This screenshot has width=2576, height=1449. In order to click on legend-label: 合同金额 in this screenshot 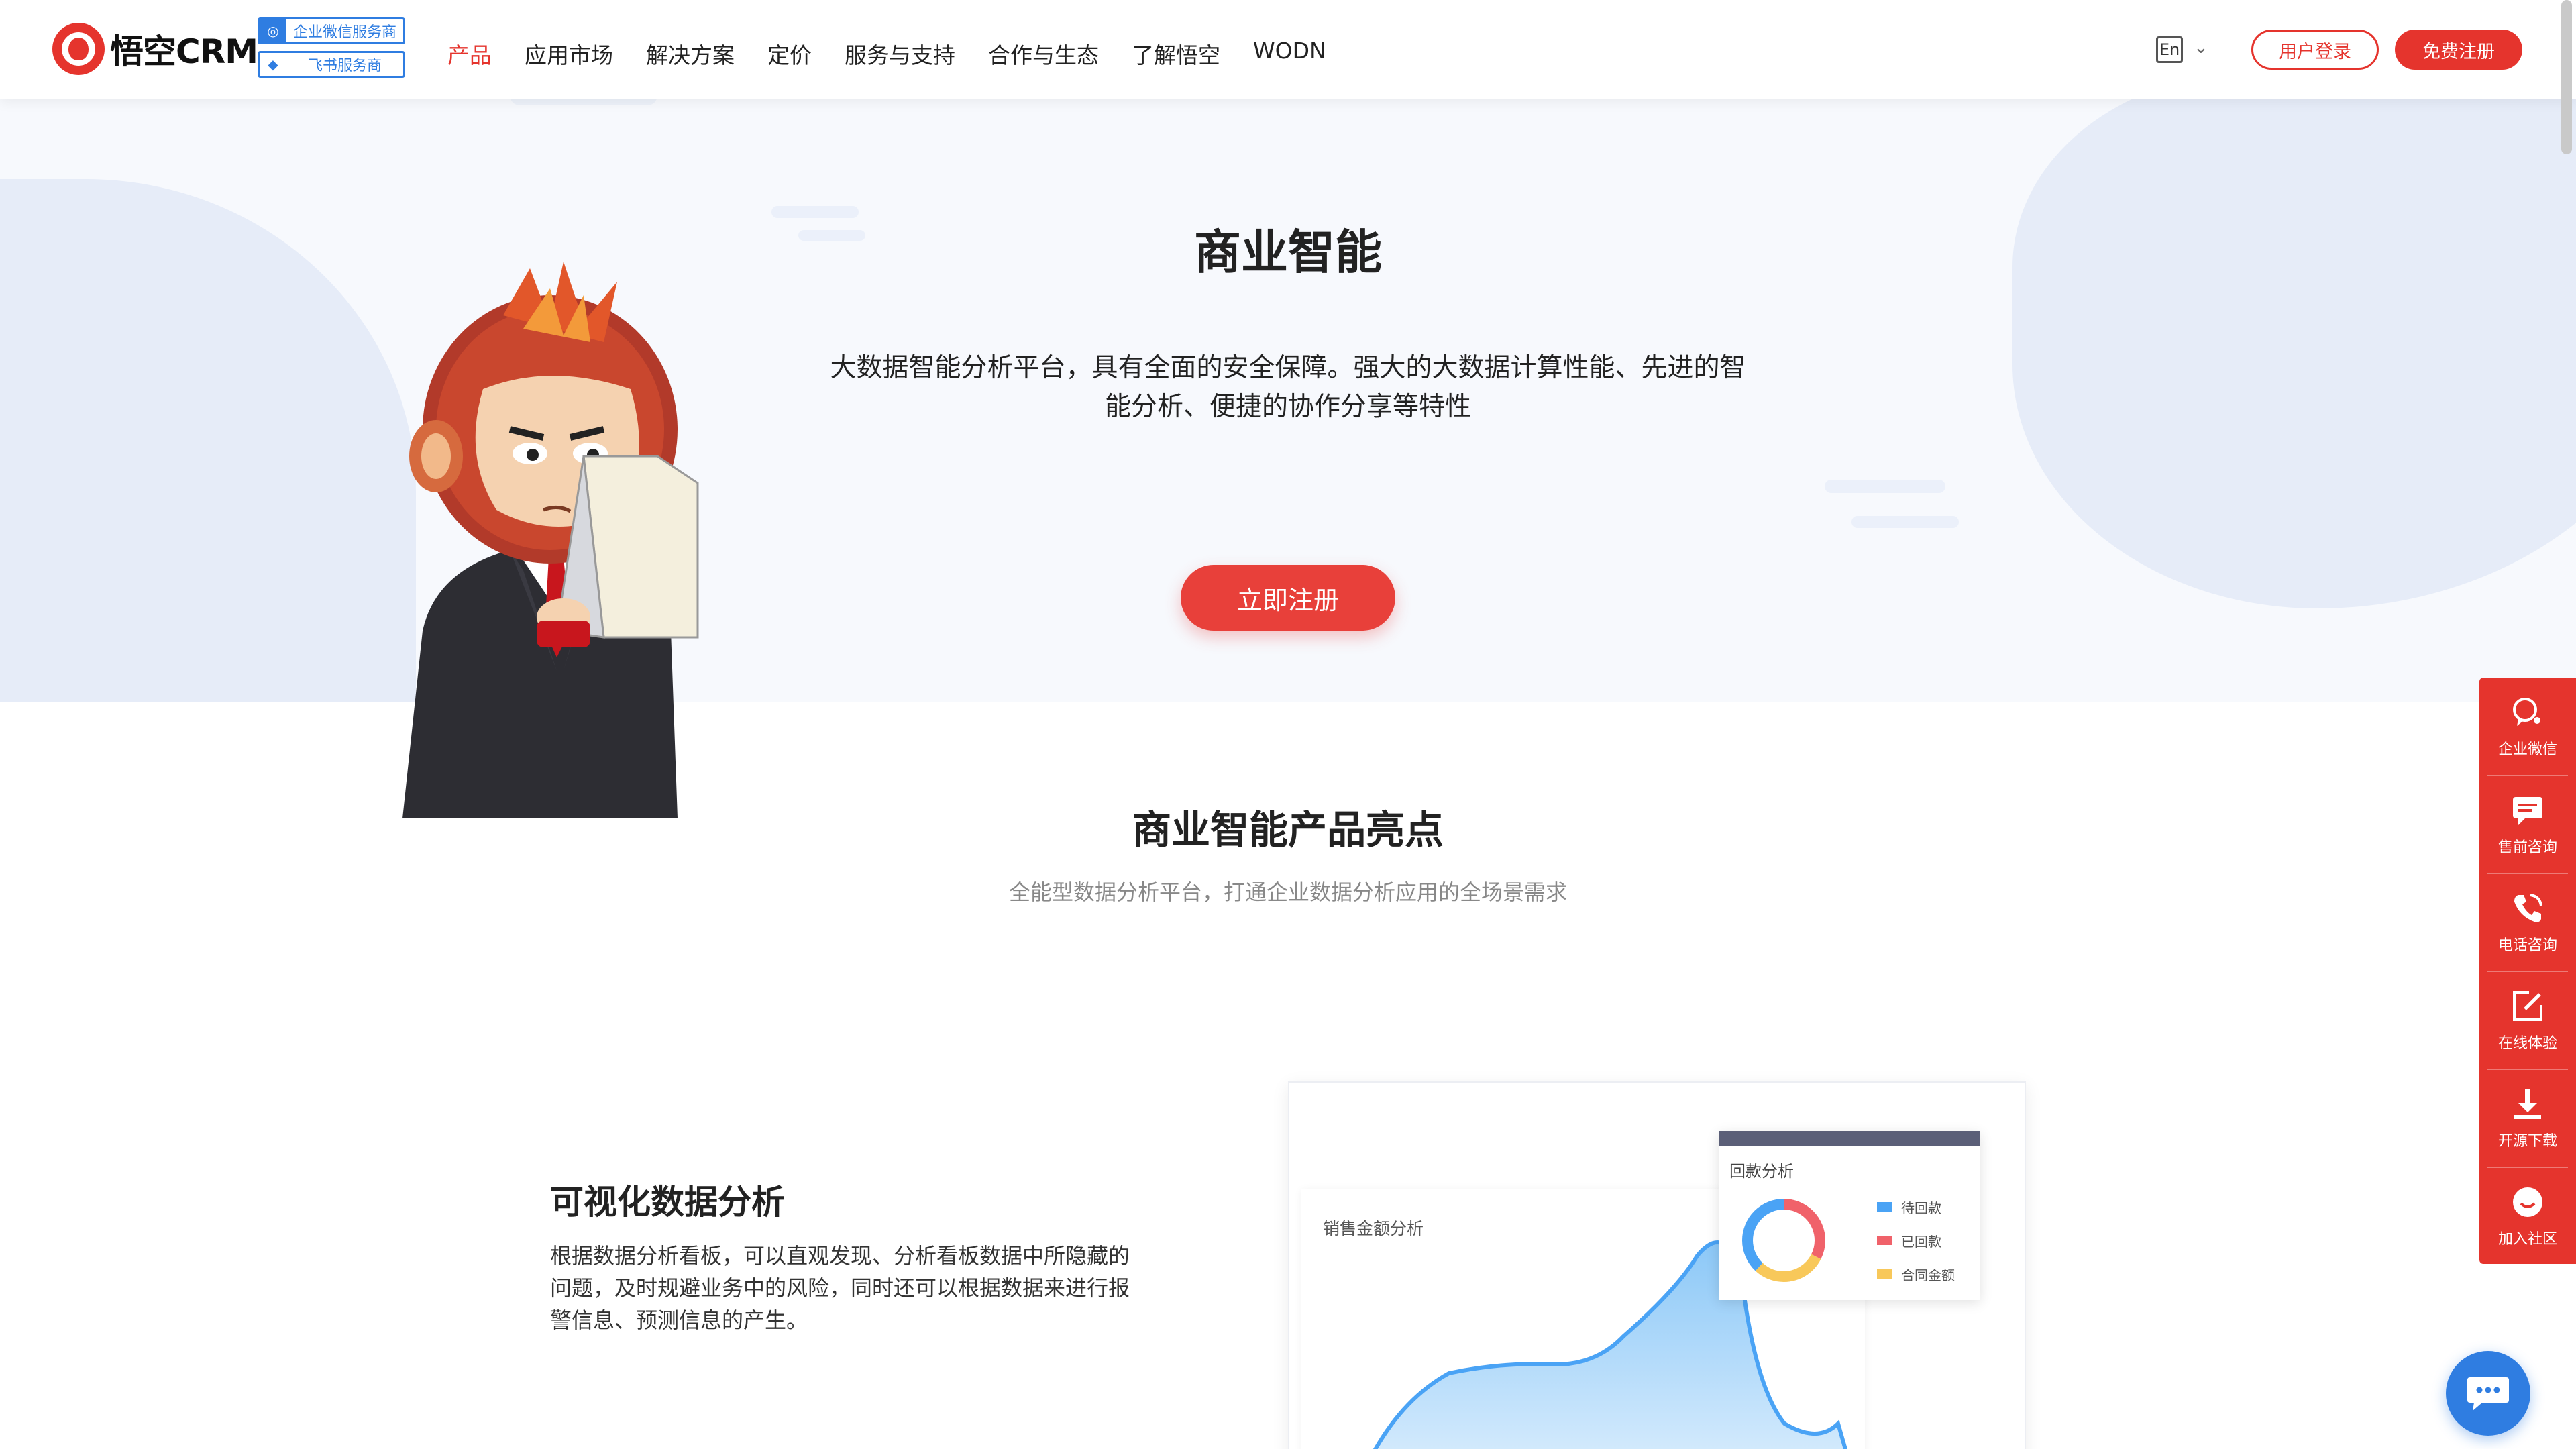, I will do `click(1928, 1275)`.